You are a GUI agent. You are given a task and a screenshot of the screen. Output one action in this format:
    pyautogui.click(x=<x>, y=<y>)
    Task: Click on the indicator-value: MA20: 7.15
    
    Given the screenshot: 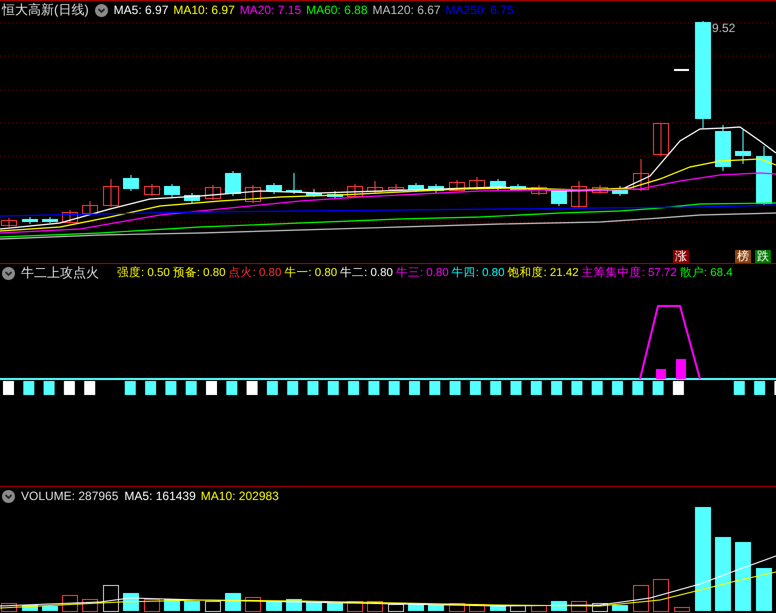 What is the action you would take?
    pyautogui.click(x=271, y=10)
    